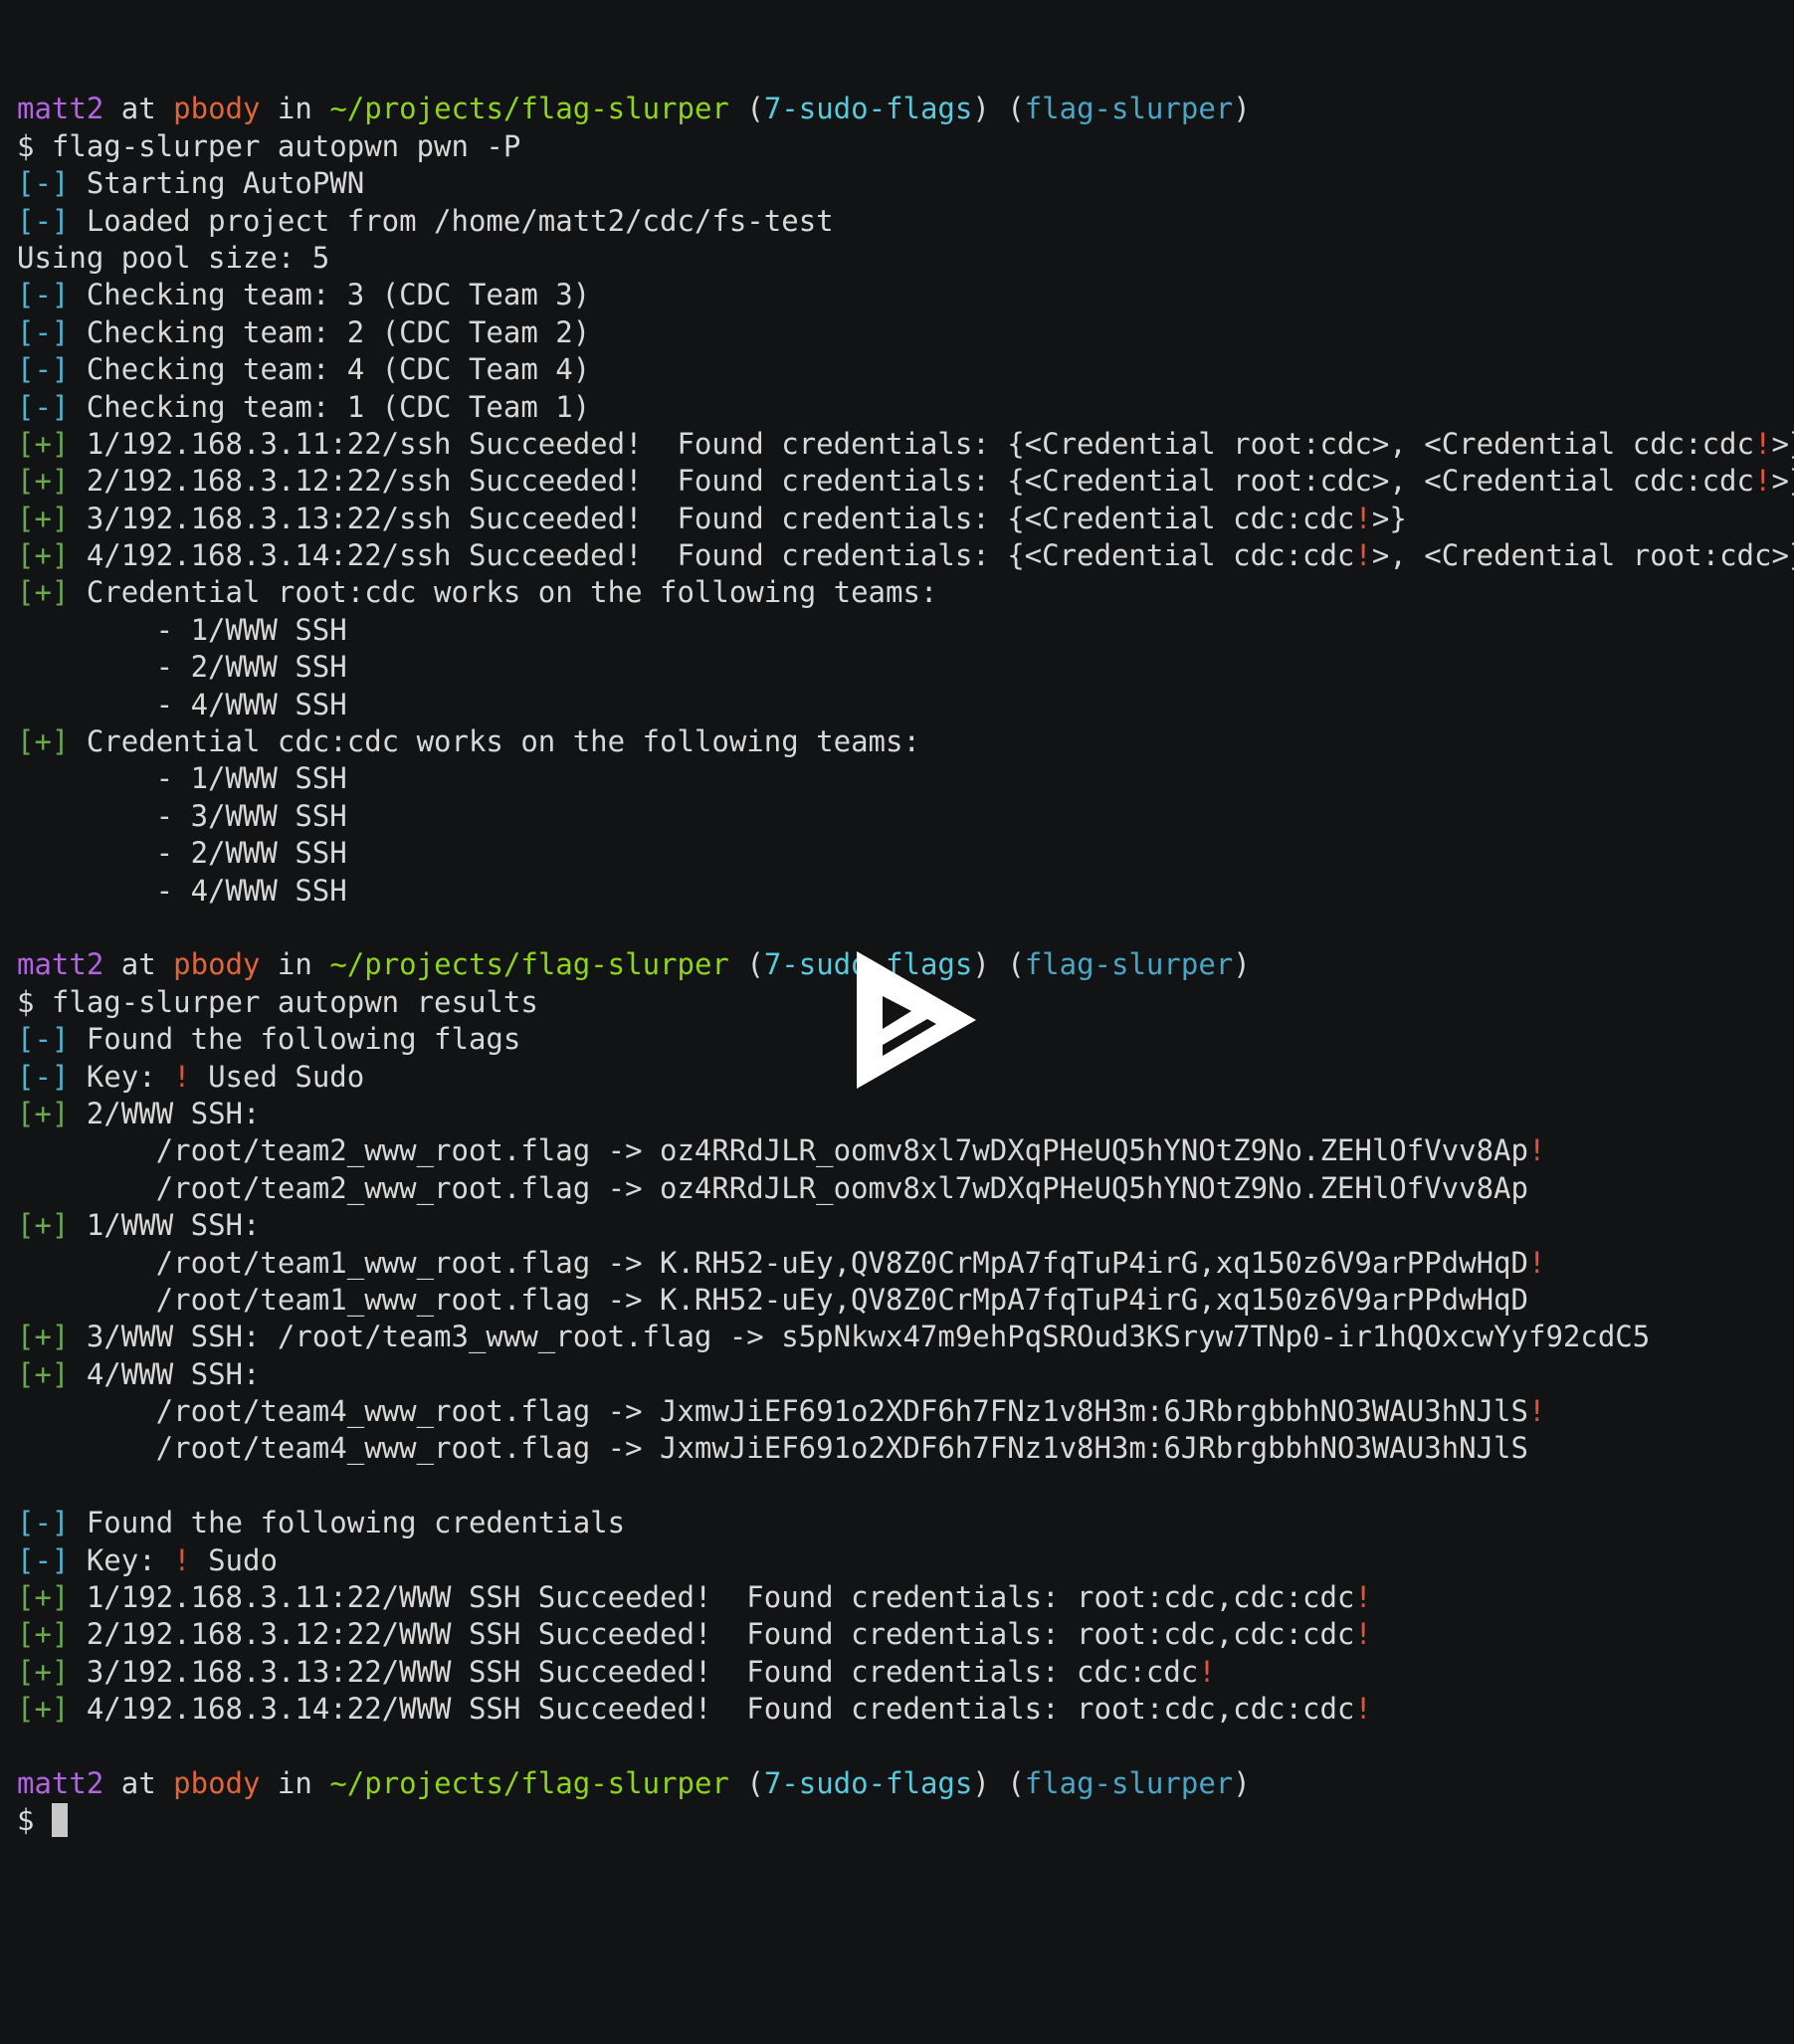 The width and height of the screenshot is (1794, 2044). Describe the element at coordinates (217, 1782) in the screenshot. I see `terminal-text-host: pbody` at that location.